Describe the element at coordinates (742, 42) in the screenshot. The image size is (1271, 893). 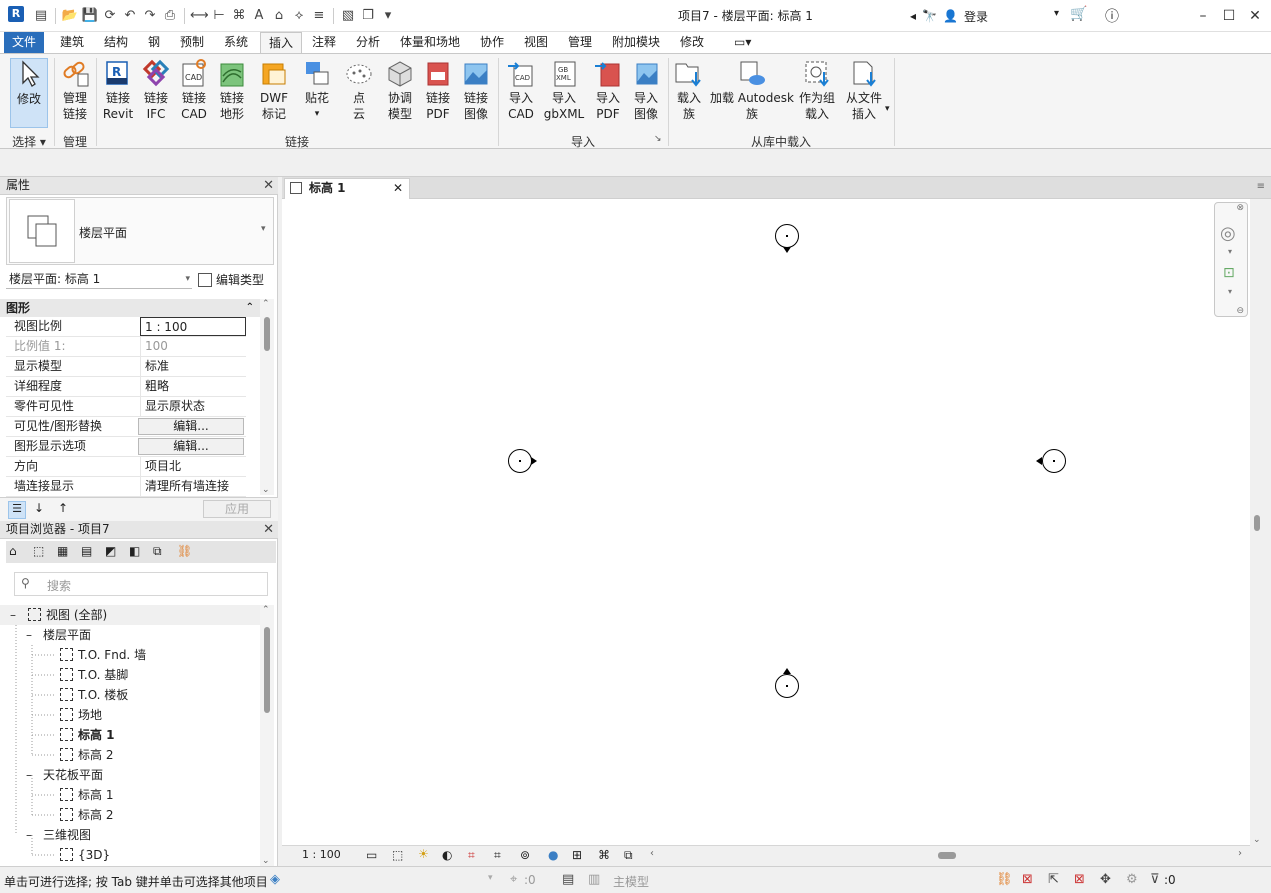
I see `ribbon-options-icon: ▭▾` at that location.